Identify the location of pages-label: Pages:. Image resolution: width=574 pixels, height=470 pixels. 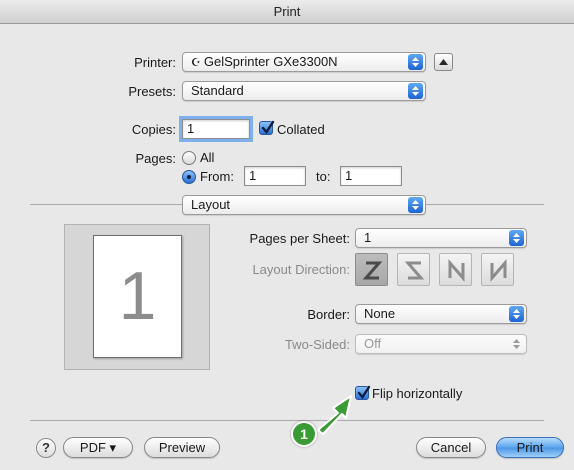
(155, 158).